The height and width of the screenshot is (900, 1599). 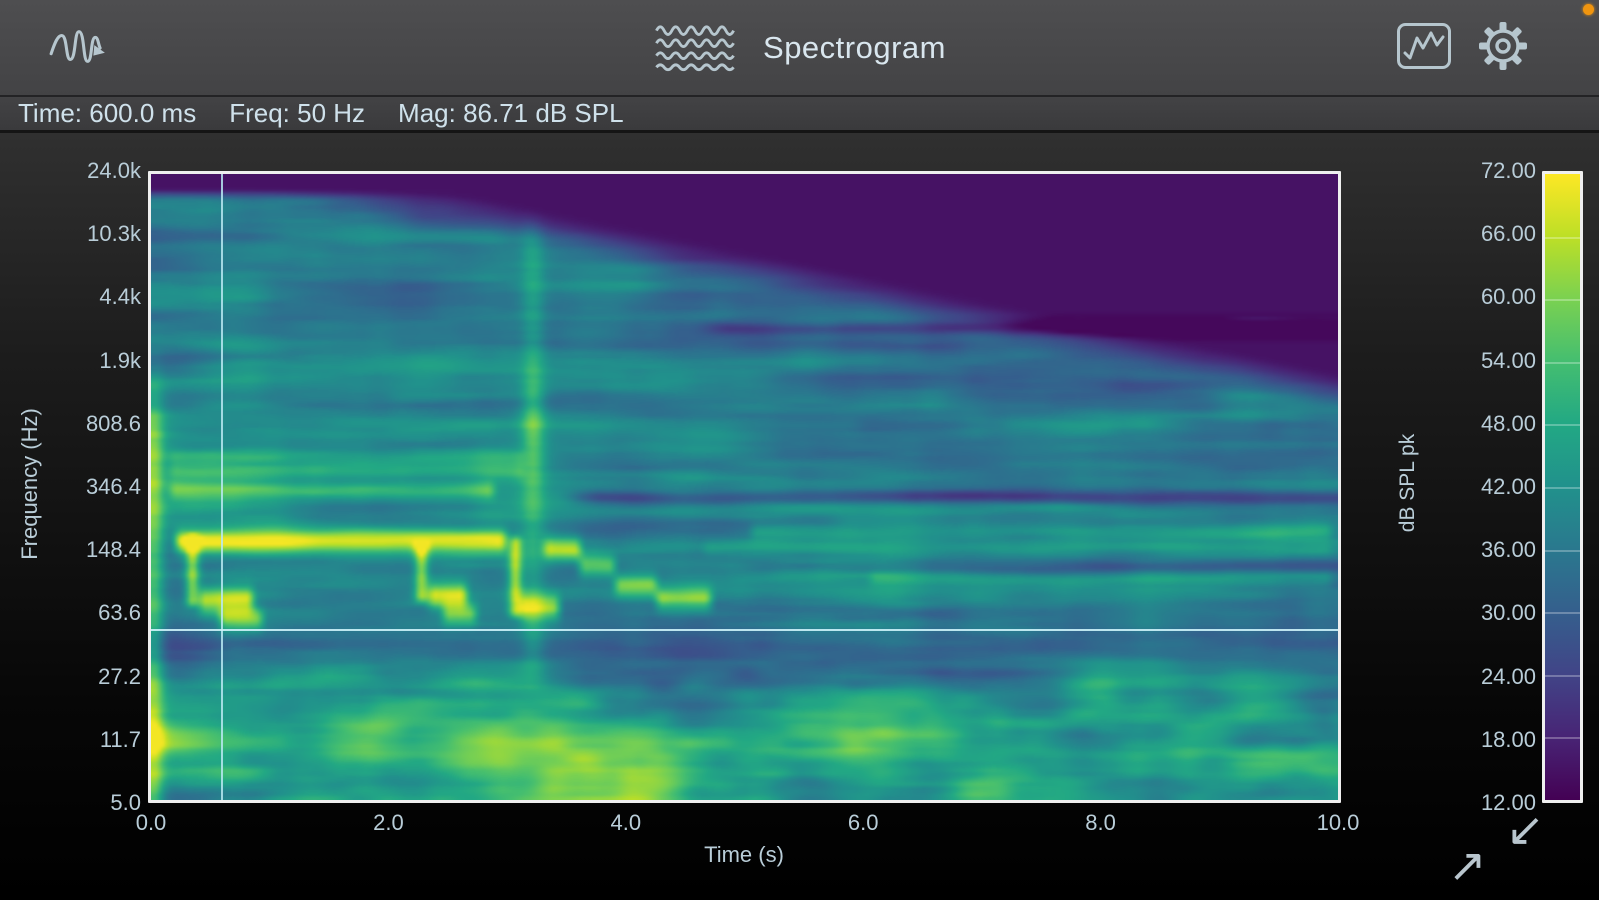 I want to click on x-tick-label: 0.0, so click(x=151, y=822).